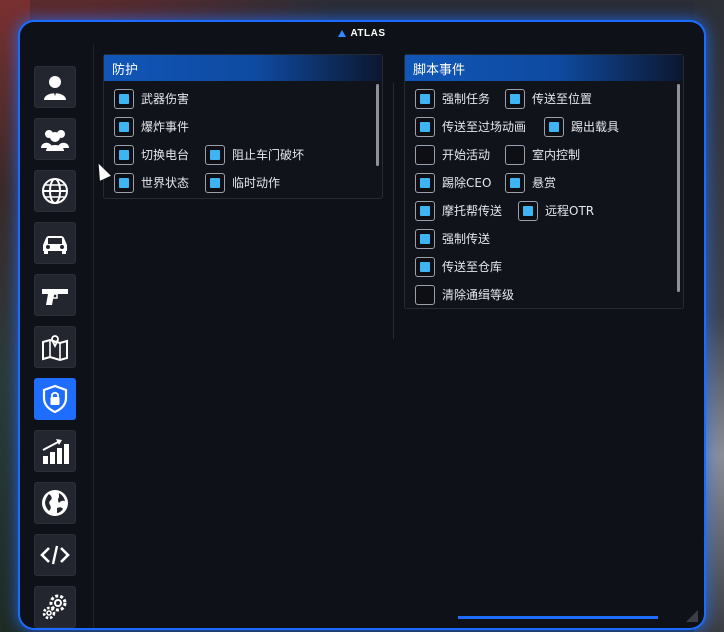 This screenshot has height=632, width=724. I want to click on checkbox-label: 开始活动, so click(466, 155).